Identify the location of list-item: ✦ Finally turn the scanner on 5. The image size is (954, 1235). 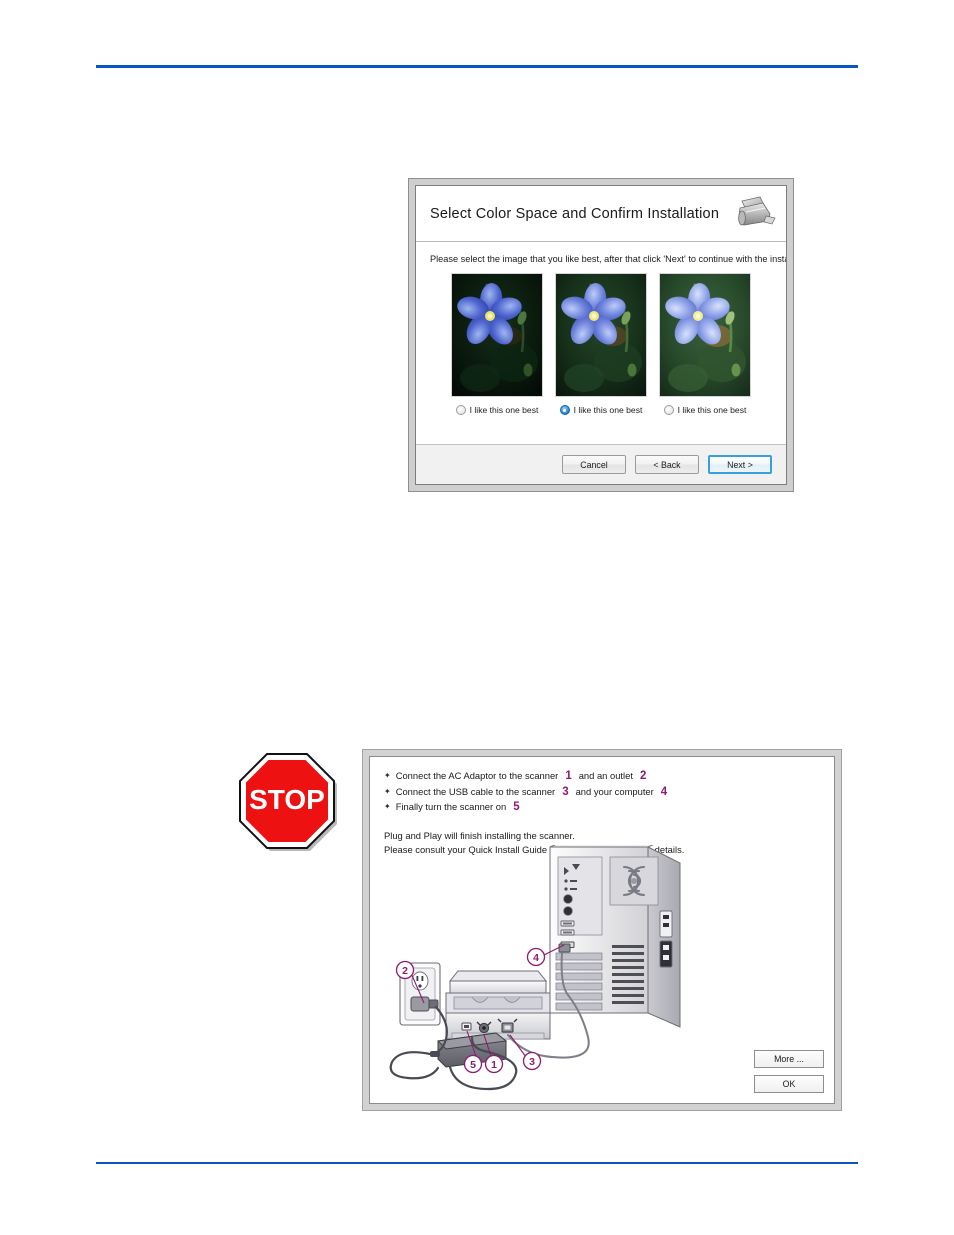
(602, 808).